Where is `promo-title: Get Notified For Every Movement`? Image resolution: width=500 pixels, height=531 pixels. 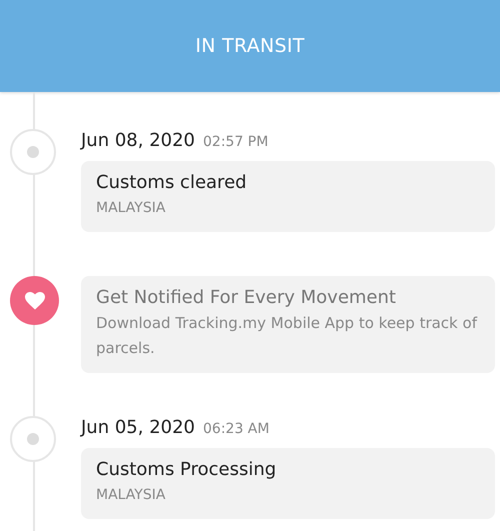
promo-title: Get Notified For Every Movement is located at coordinates (246, 298).